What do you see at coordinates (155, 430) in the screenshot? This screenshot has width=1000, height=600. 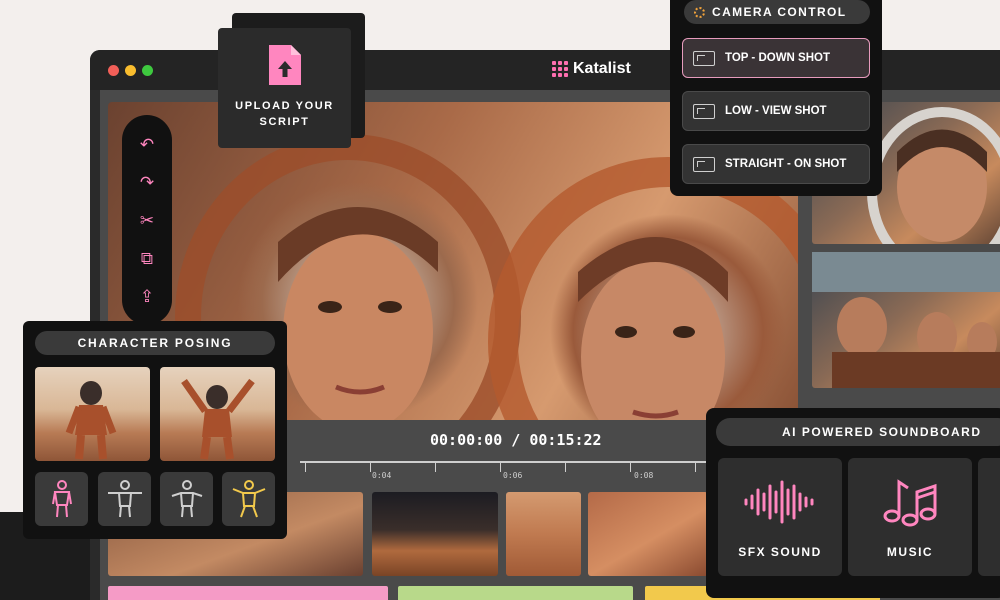 I see `character-posing-panel: CHARACTER POSING` at bounding box center [155, 430].